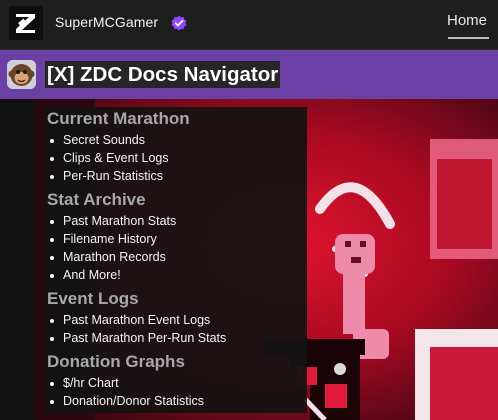 The width and height of the screenshot is (498, 420). Describe the element at coordinates (113, 221) in the screenshot. I see `nav-item-past-marathon-stats: Past Marathon Stats` at that location.